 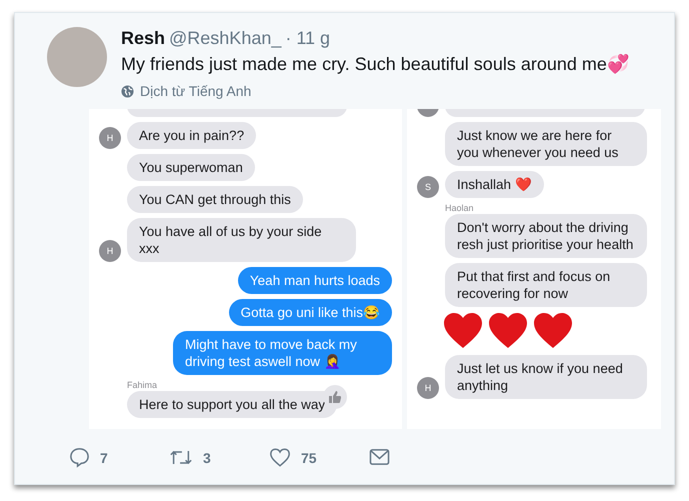 What do you see at coordinates (546, 285) in the screenshot?
I see `message-bubble: Put that first and focus on recovering for now` at bounding box center [546, 285].